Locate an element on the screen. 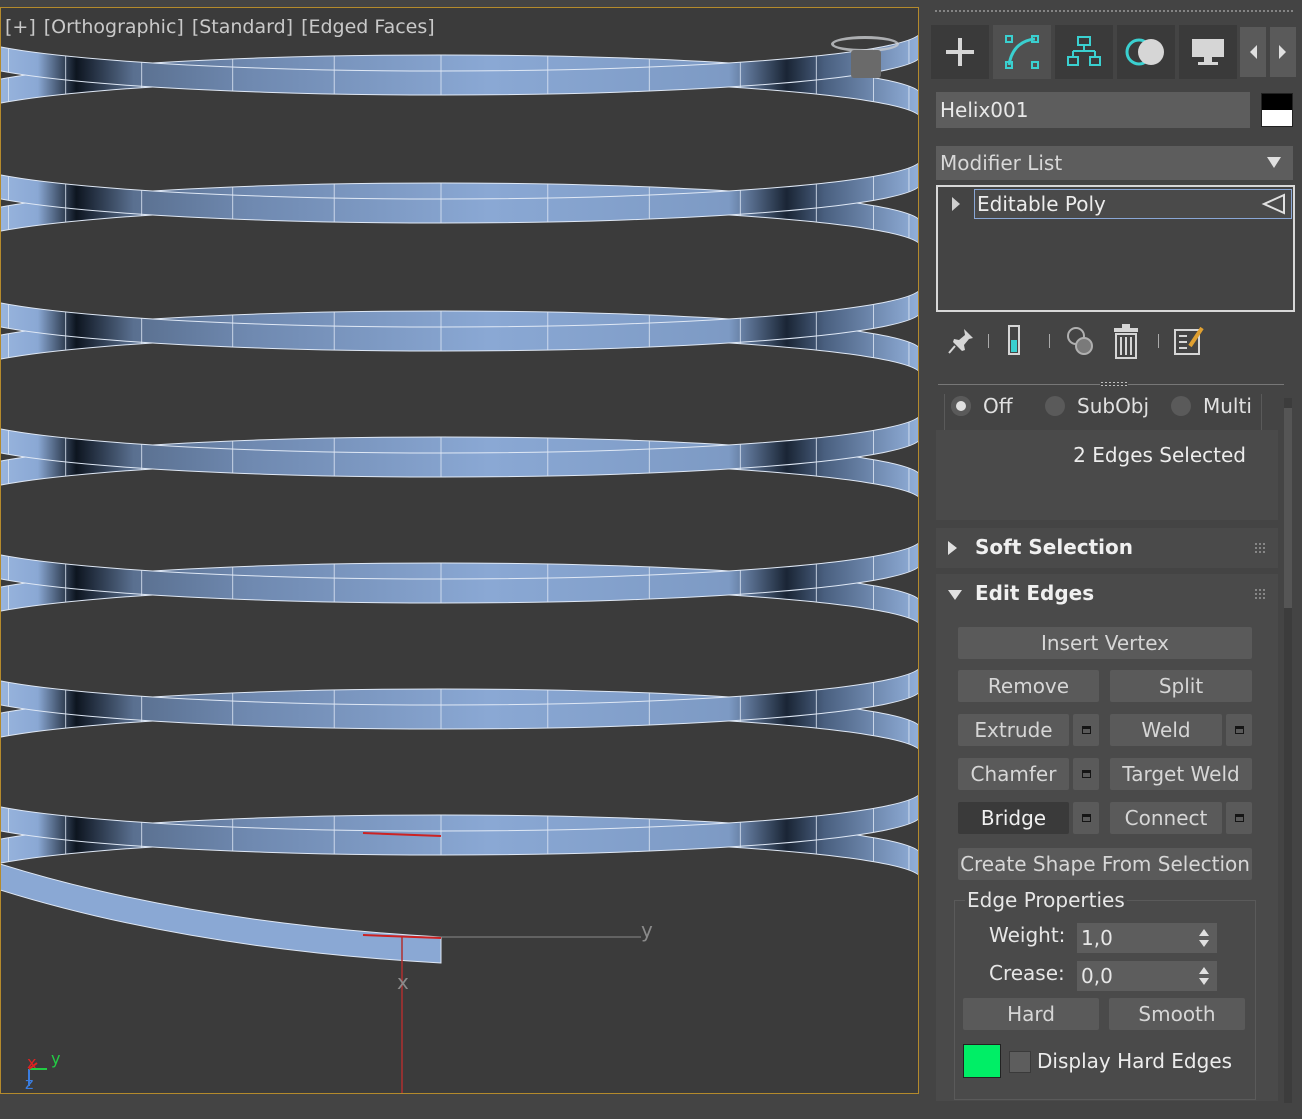 This screenshot has height=1119, width=1302. target-weld-button: Target Weld is located at coordinates (1181, 774).